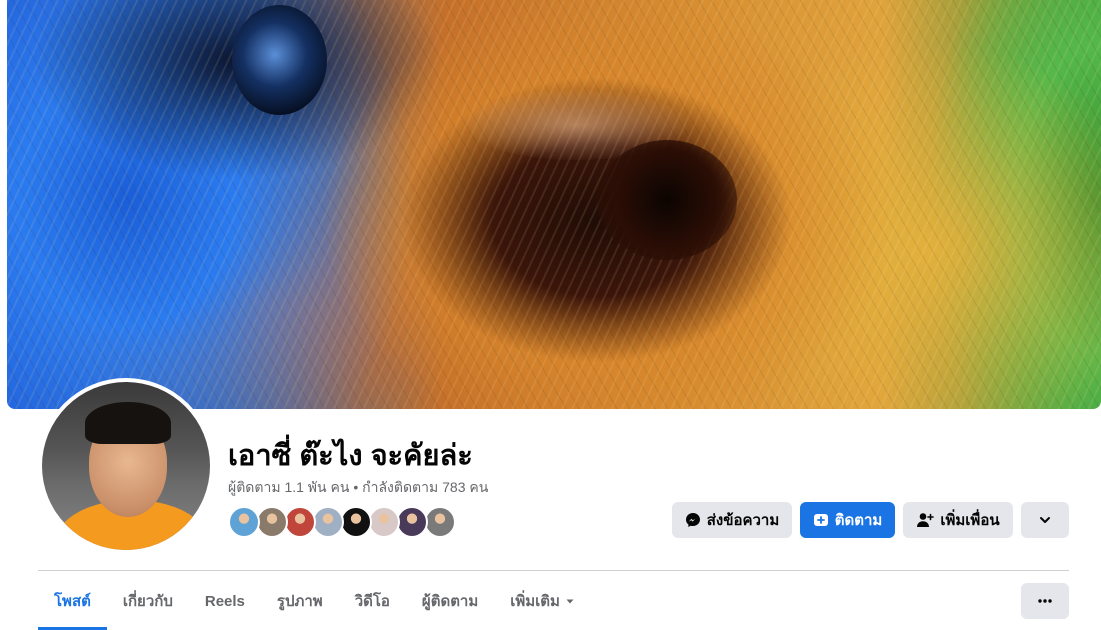 The image size is (1101, 630). I want to click on cover-nostril, so click(667, 200).